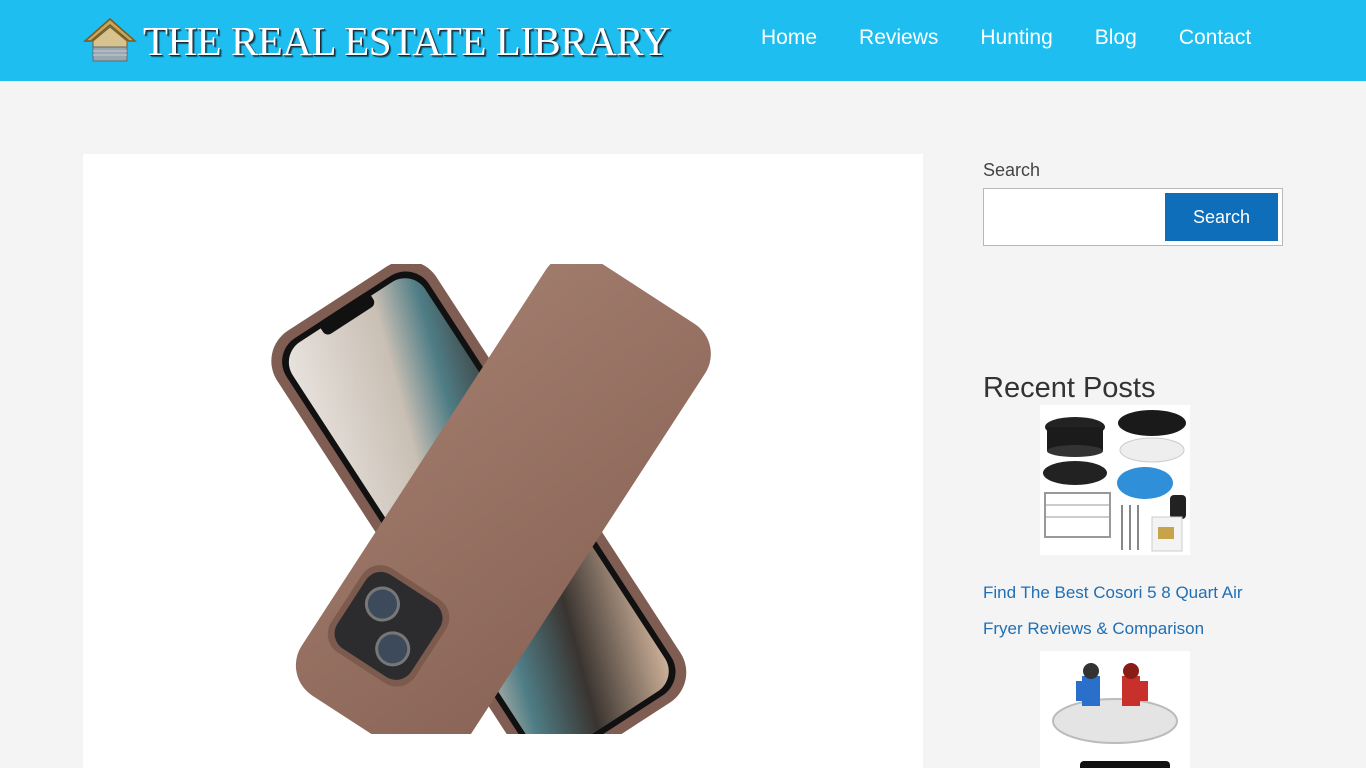  What do you see at coordinates (1221, 217) in the screenshot?
I see `search-button: Search` at bounding box center [1221, 217].